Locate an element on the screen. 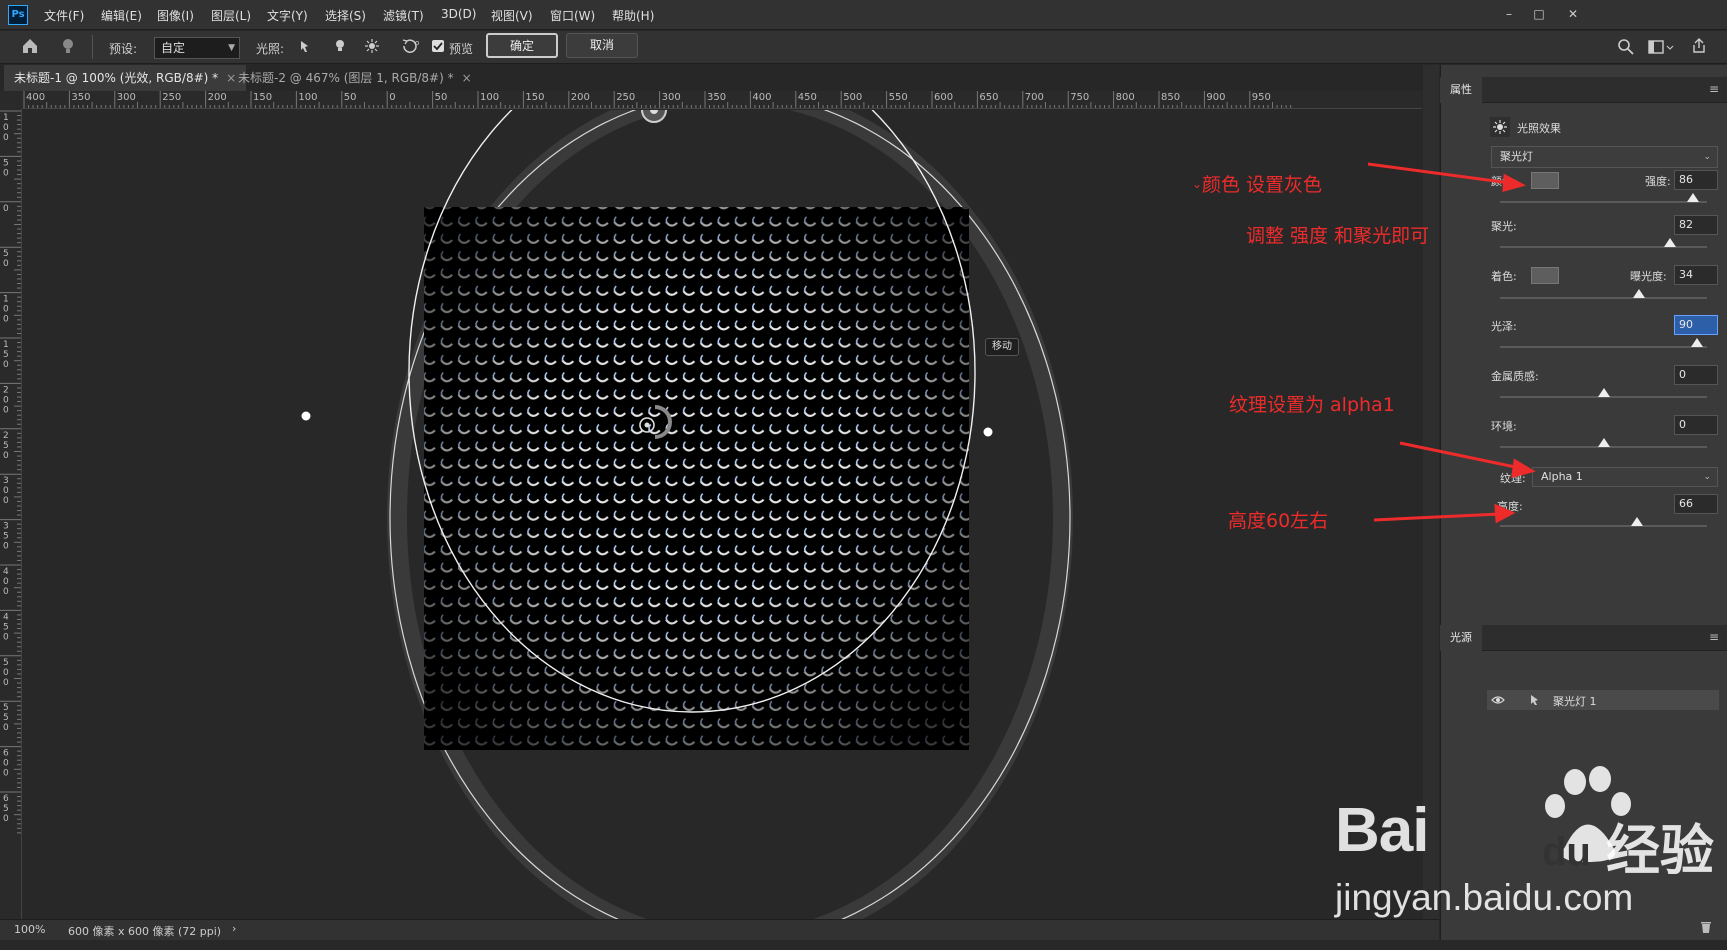 Image resolution: width=1727 pixels, height=950 pixels. ruler-tick-label: 800 is located at coordinates (1125, 97).